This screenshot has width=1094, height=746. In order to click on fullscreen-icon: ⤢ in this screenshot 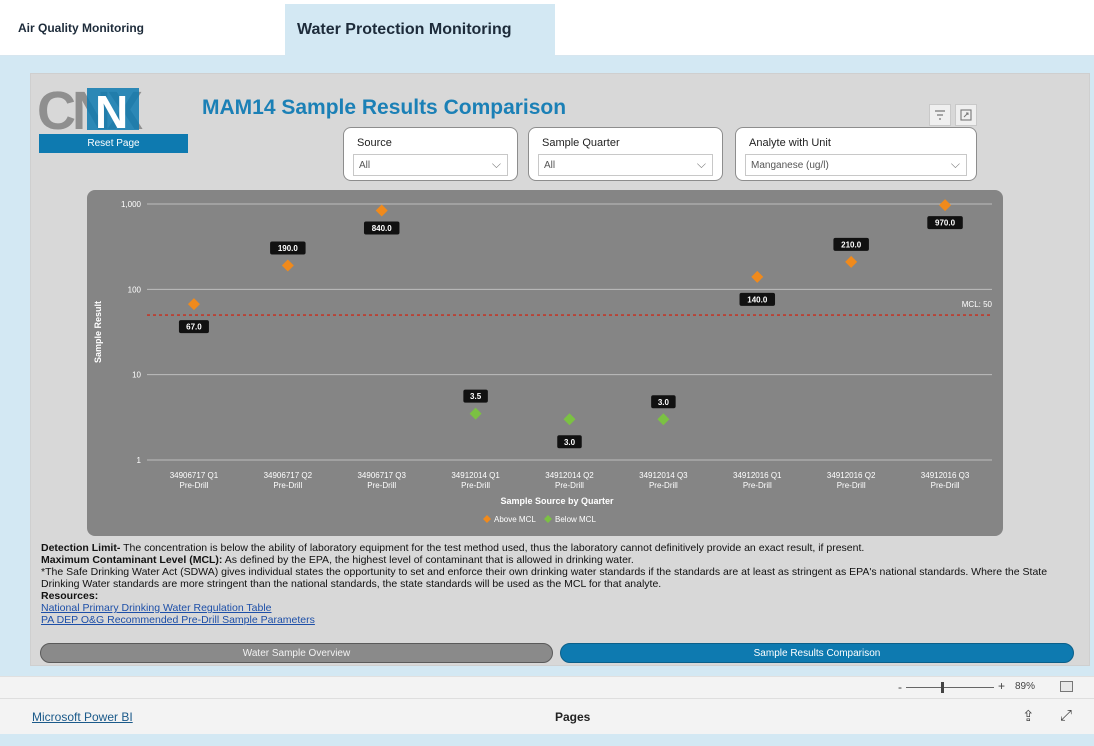, I will do `click(1066, 715)`.